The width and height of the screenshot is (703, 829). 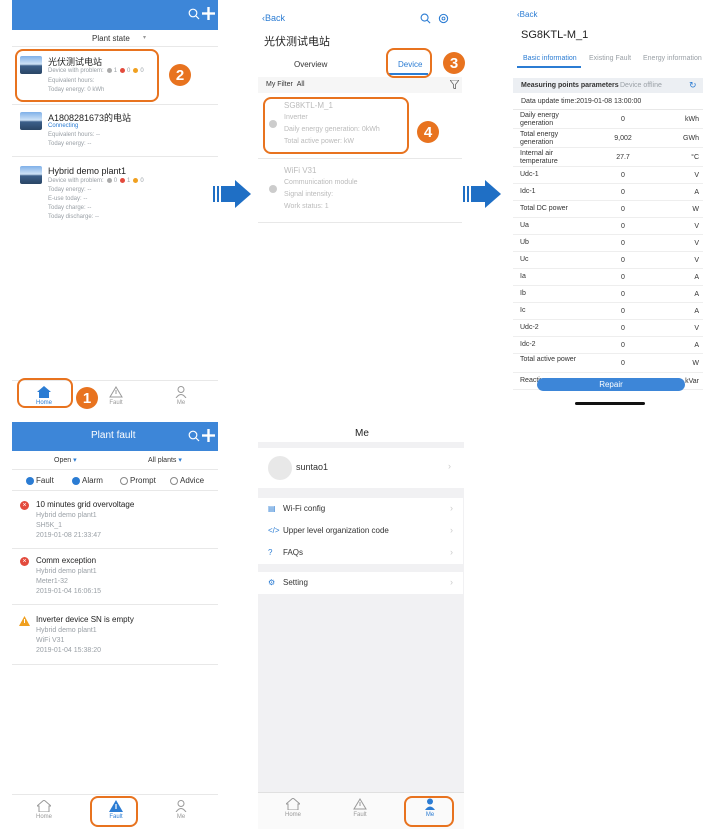 What do you see at coordinates (360, 553) in the screenshot?
I see `menu-item-faqs: ? FAQs ›` at bounding box center [360, 553].